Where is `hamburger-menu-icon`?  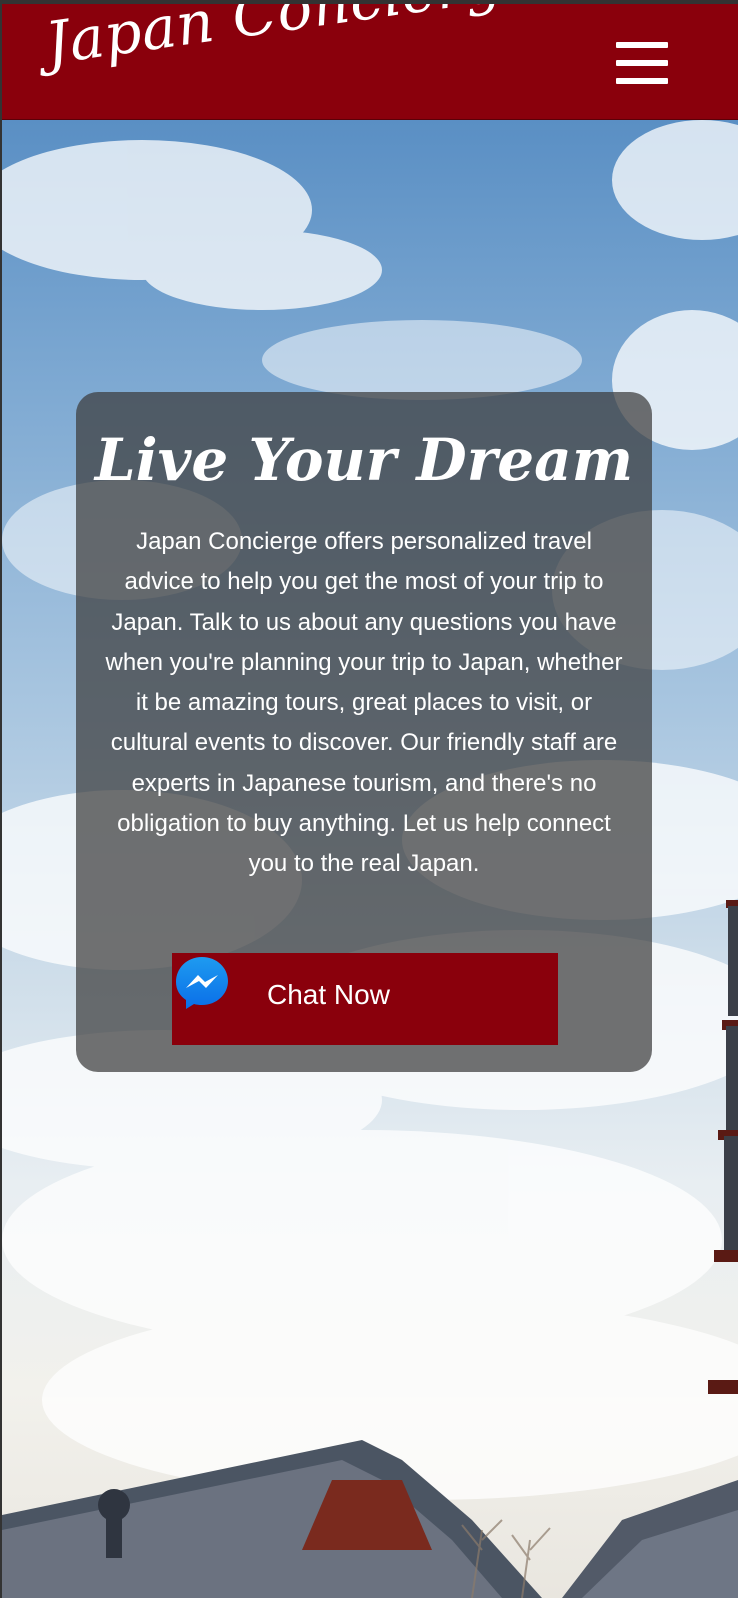 hamburger-menu-icon is located at coordinates (642, 63).